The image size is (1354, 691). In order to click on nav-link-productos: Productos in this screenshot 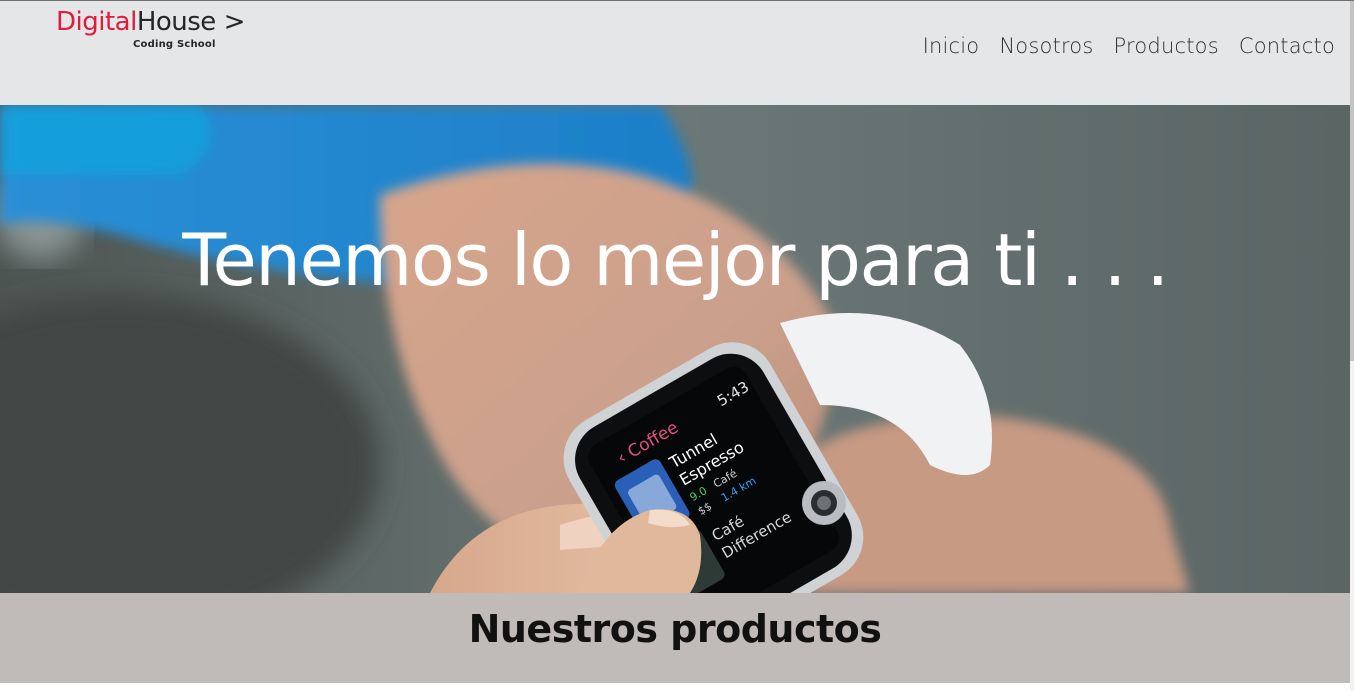, I will do `click(1166, 46)`.